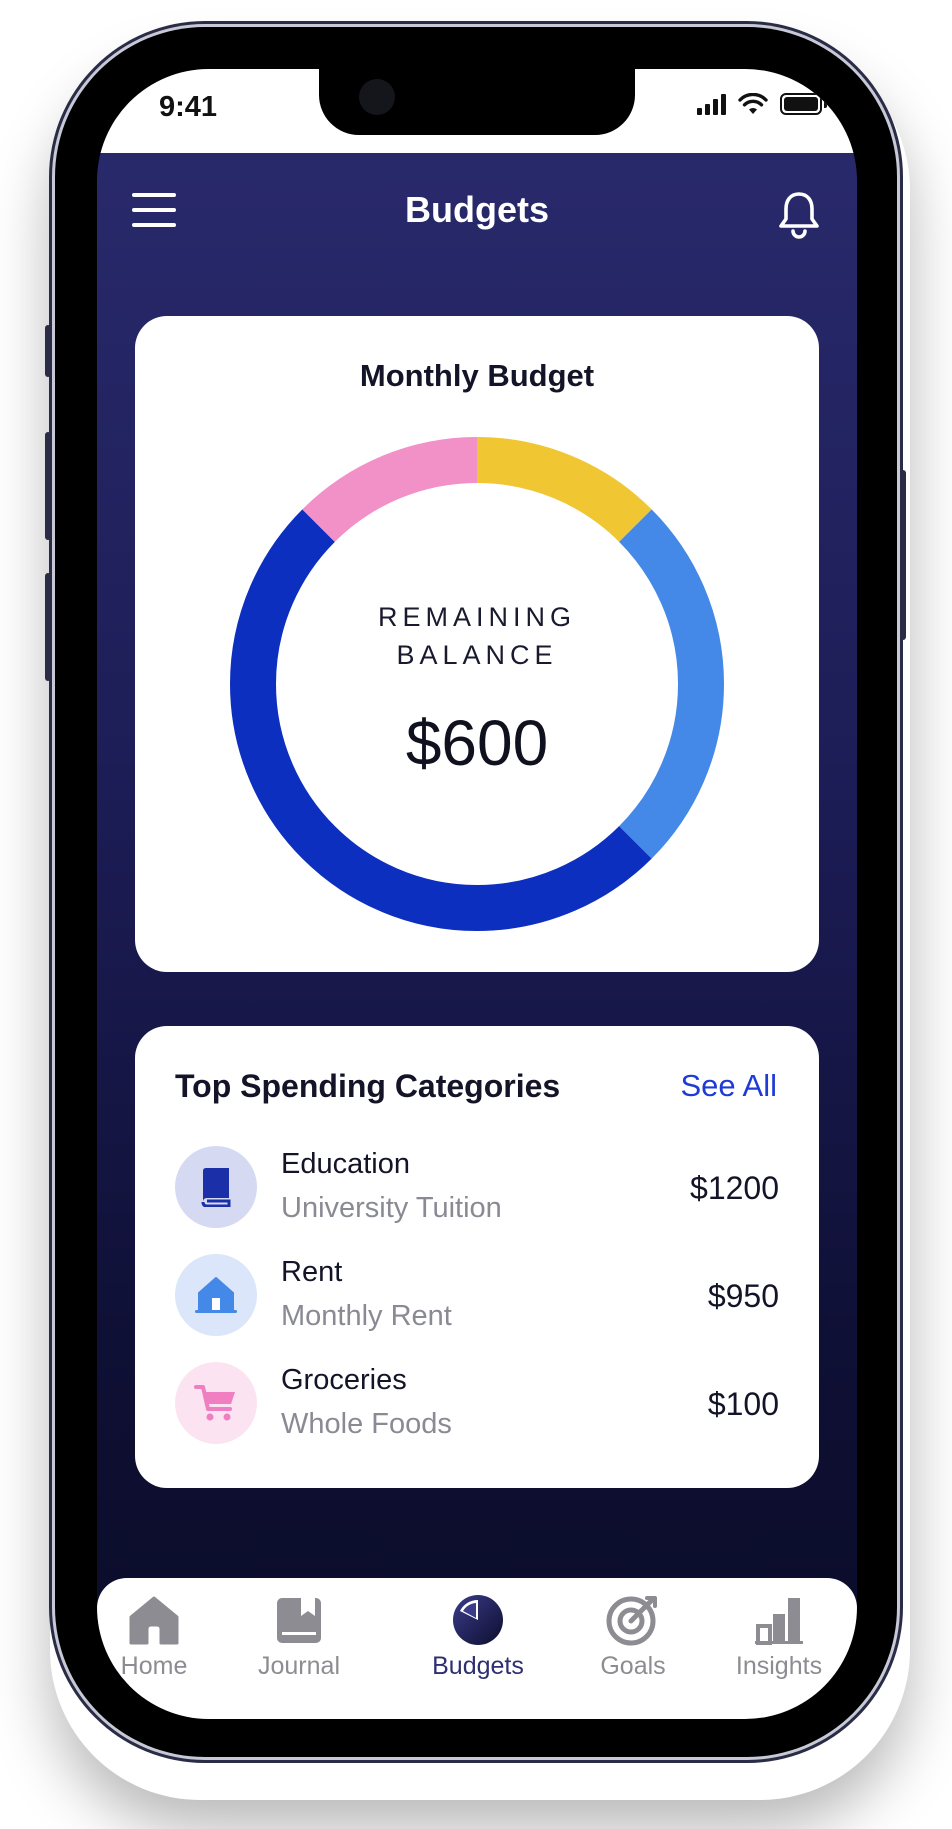 The image size is (952, 1829). Describe the element at coordinates (391, 1208) in the screenshot. I see `category-subtitle: University Tuition` at that location.